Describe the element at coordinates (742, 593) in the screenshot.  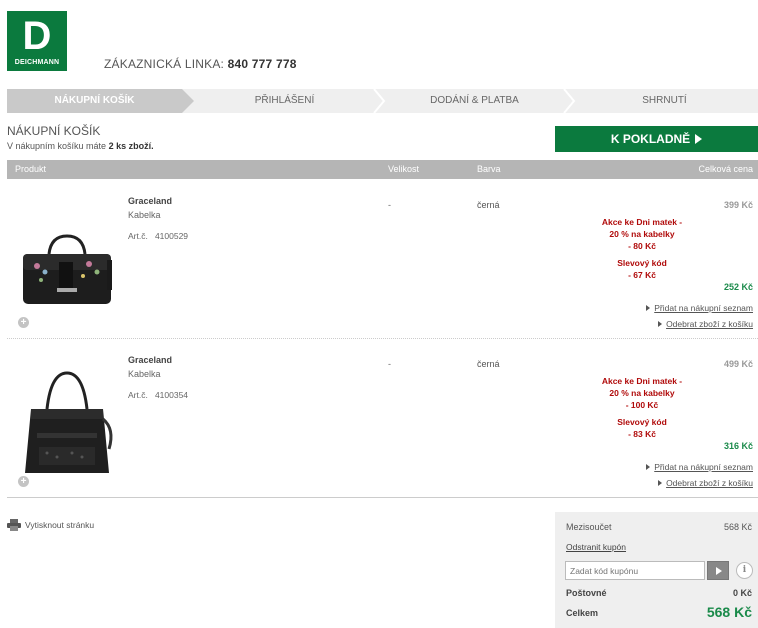
I see `shipping-value: 0 Kč` at that location.